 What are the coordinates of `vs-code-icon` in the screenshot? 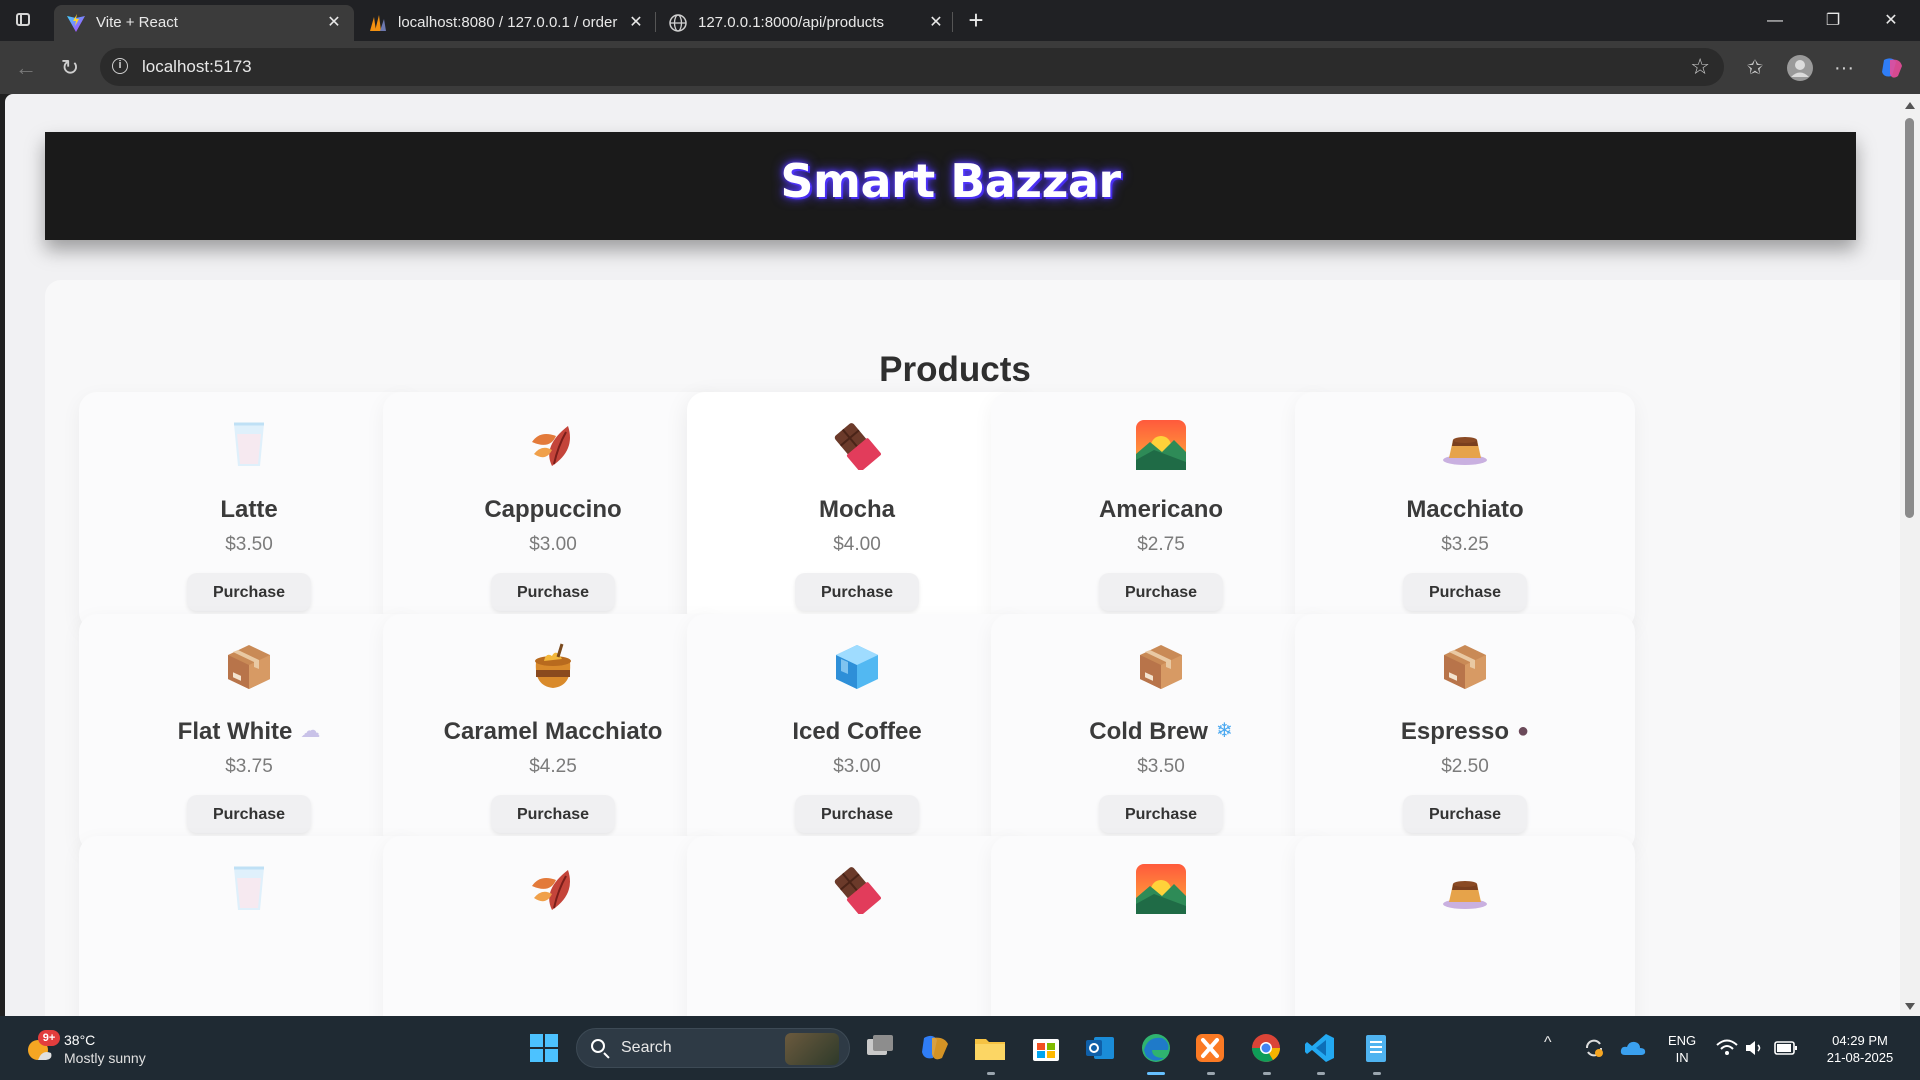 It's located at (1320, 1048).